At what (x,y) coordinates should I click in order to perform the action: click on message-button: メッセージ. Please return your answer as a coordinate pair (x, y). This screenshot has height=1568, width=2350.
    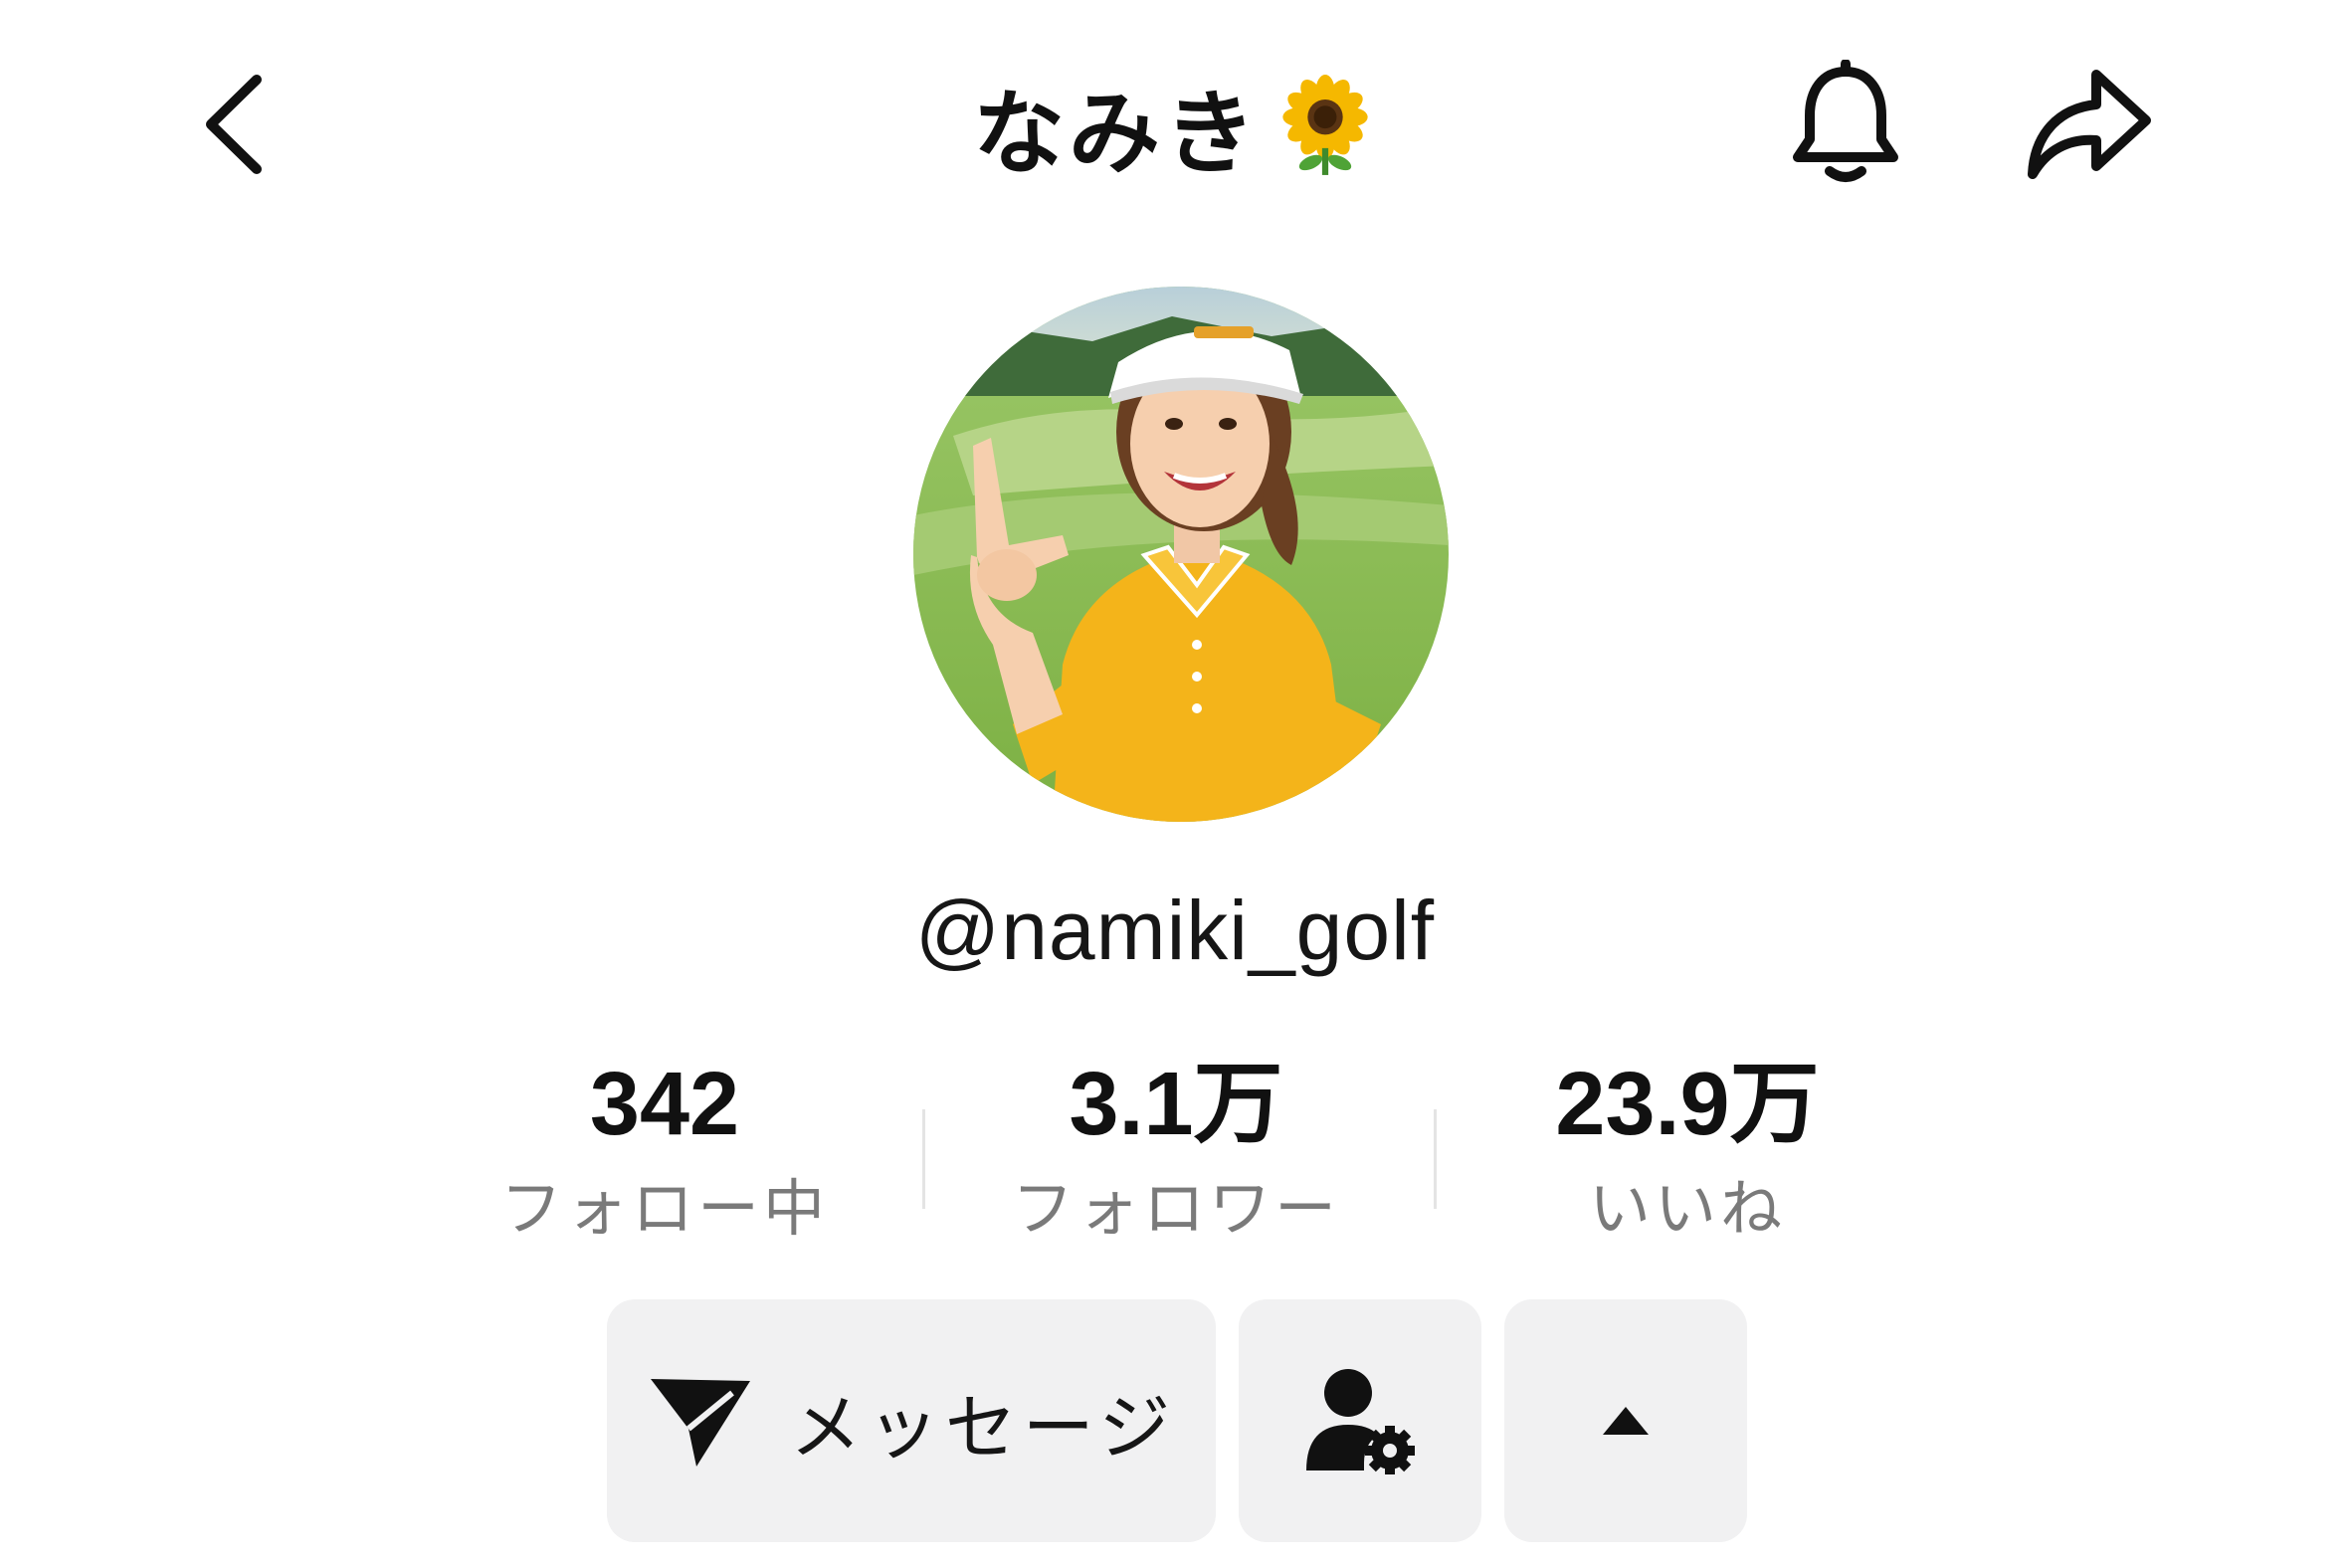
    Looking at the image, I should click on (912, 1420).